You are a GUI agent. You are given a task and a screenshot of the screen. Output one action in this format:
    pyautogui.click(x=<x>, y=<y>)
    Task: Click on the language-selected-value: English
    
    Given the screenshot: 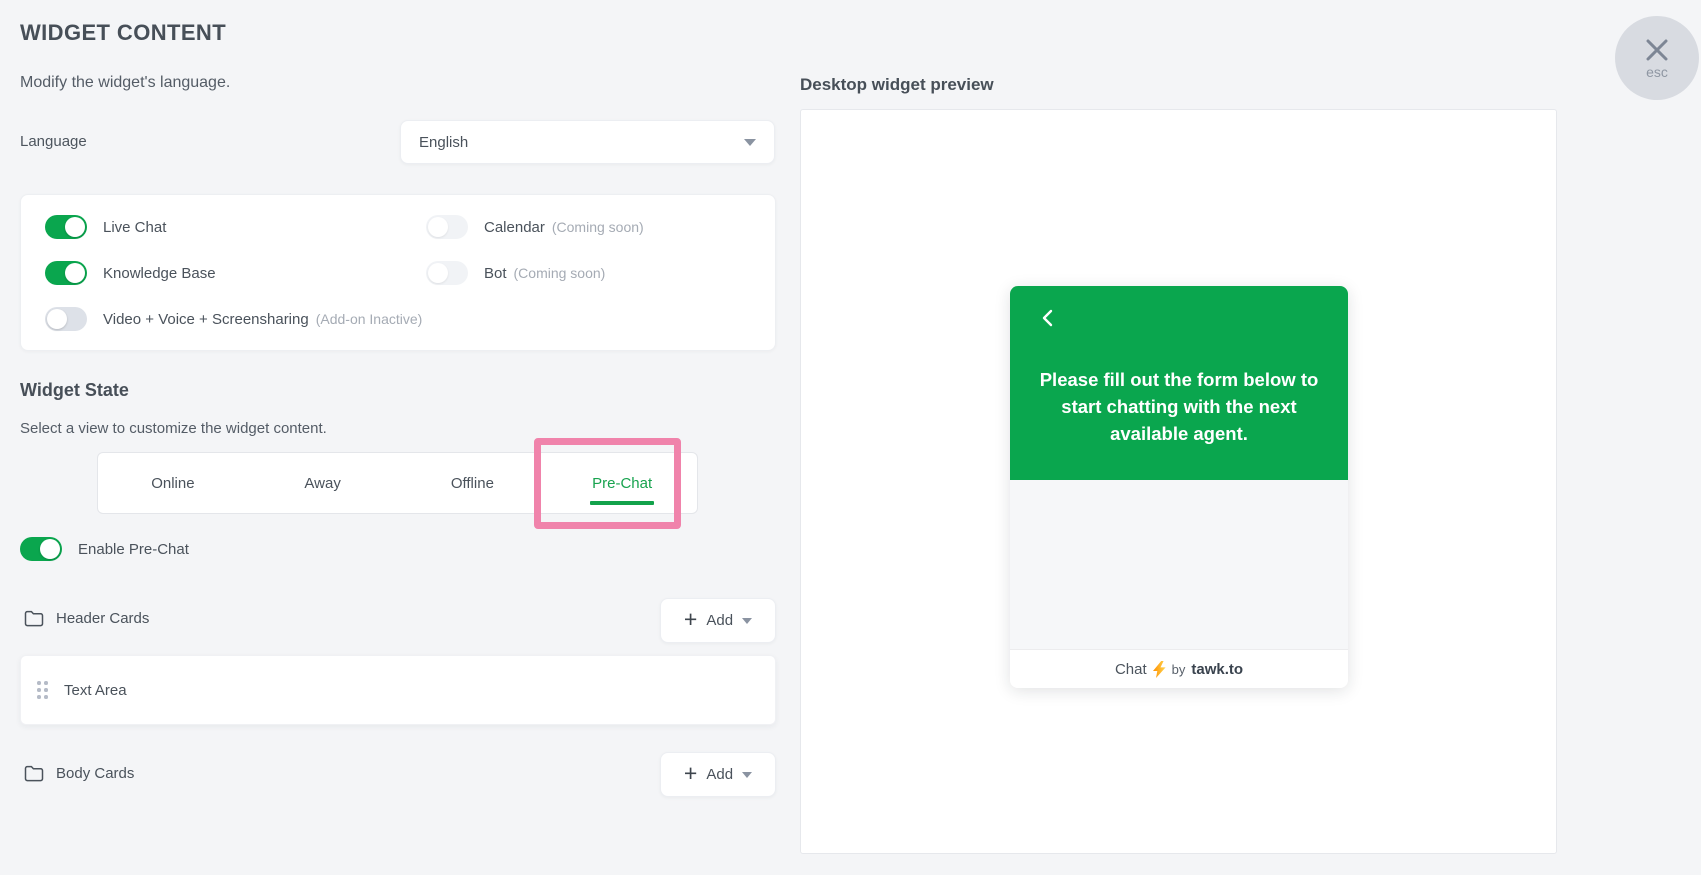 What is the action you would take?
    pyautogui.click(x=444, y=142)
    